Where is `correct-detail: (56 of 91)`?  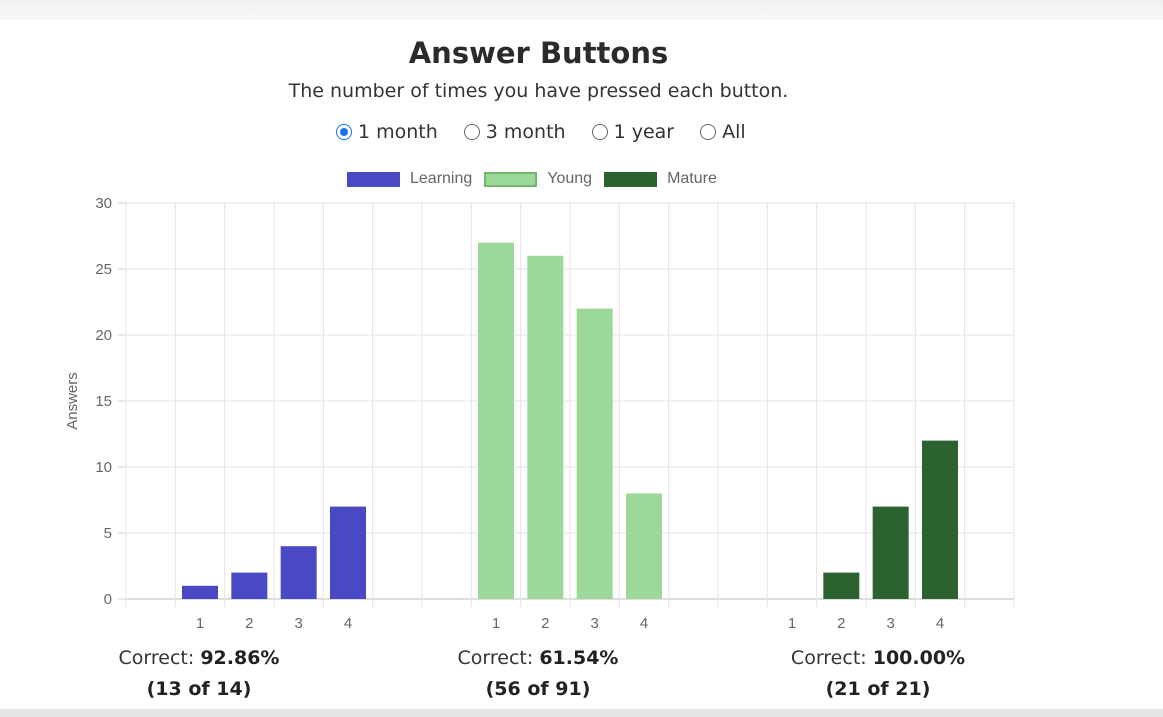
correct-detail: (56 of 91) is located at coordinates (538, 689).